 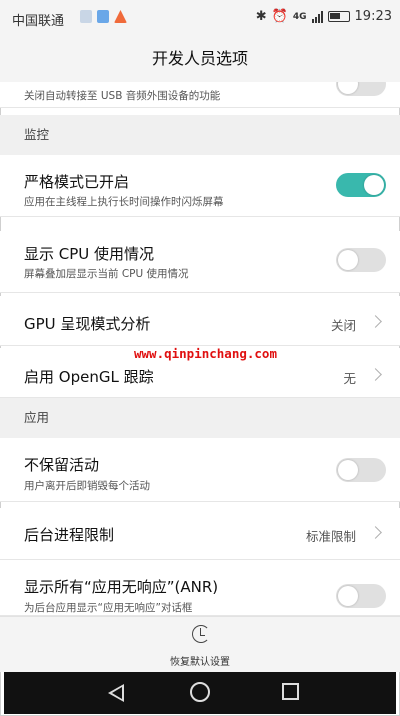 I want to click on status-bar: 中国联通 ✱ ⏰ 4G 19:23, so click(x=200, y=18).